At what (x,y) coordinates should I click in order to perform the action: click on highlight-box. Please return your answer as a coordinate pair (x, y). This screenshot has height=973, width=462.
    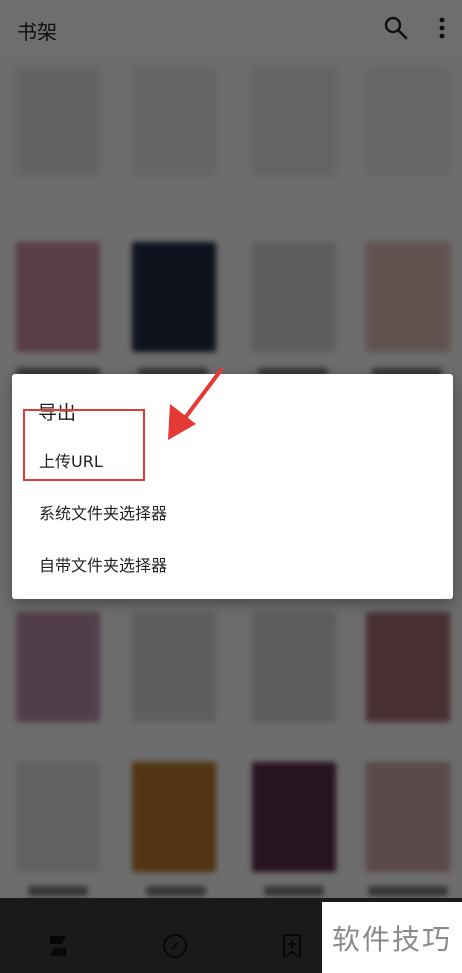
    Looking at the image, I should click on (84, 445).